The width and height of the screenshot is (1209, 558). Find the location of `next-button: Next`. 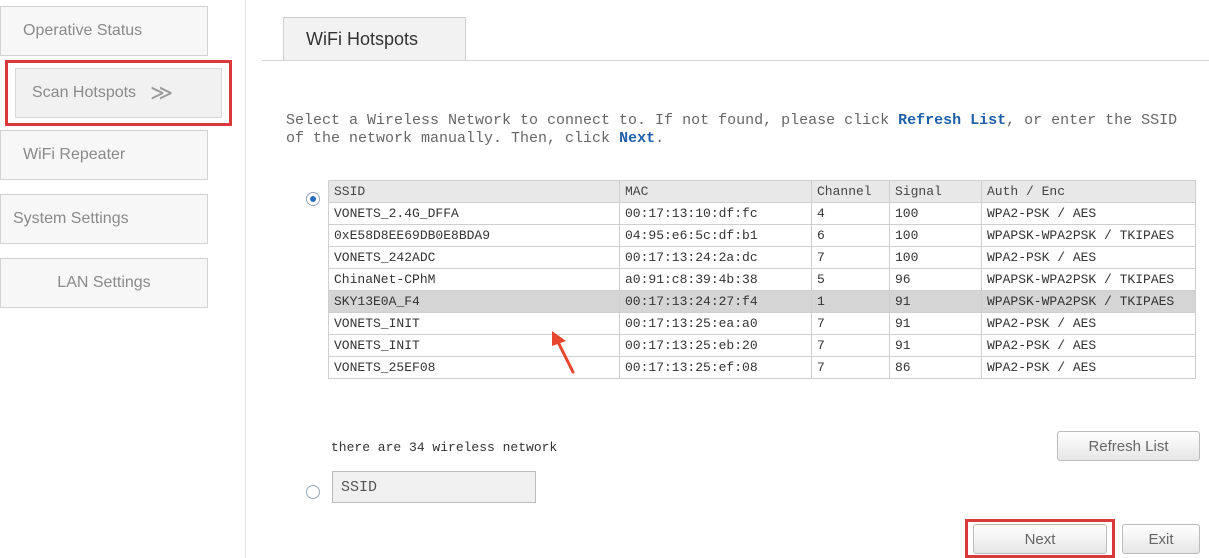

next-button: Next is located at coordinates (1040, 539).